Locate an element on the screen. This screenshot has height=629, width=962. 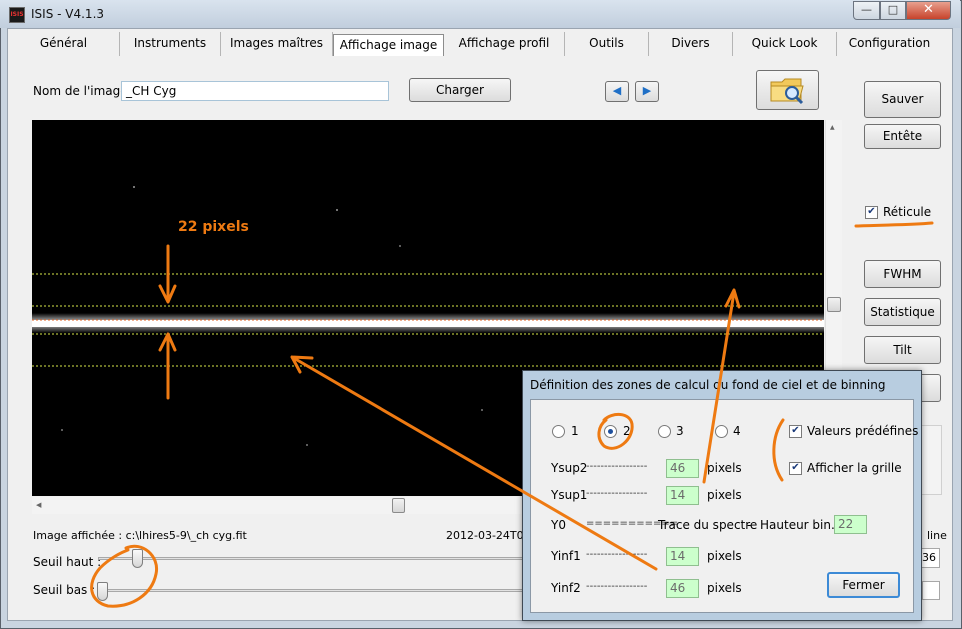
image-horizontal-scrollbar: ◀ is located at coordinates (282, 505).